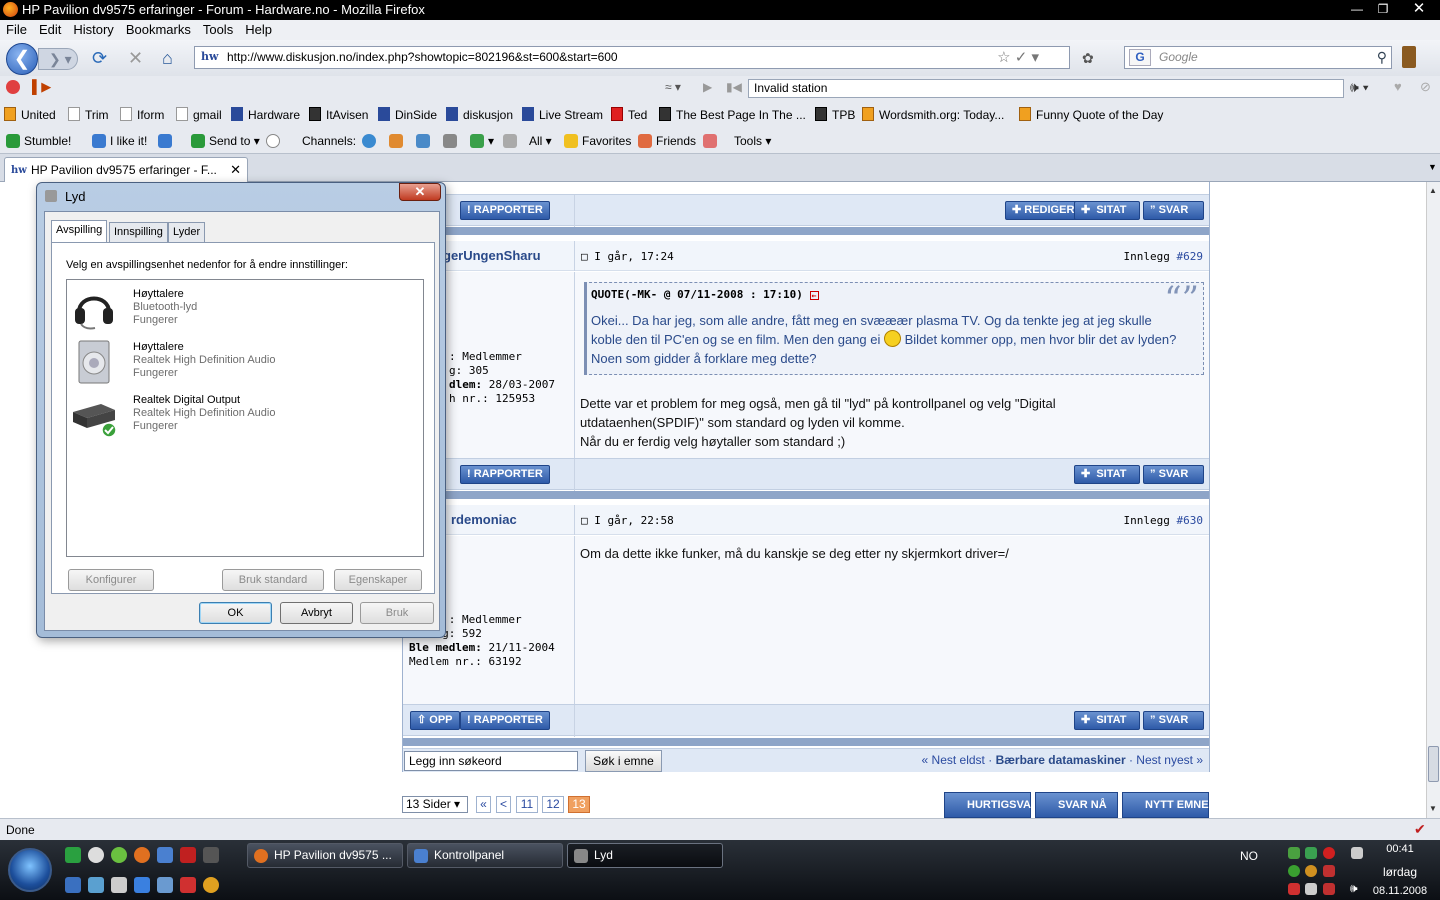  What do you see at coordinates (1190, 256) in the screenshot?
I see `post-permalink: #629` at bounding box center [1190, 256].